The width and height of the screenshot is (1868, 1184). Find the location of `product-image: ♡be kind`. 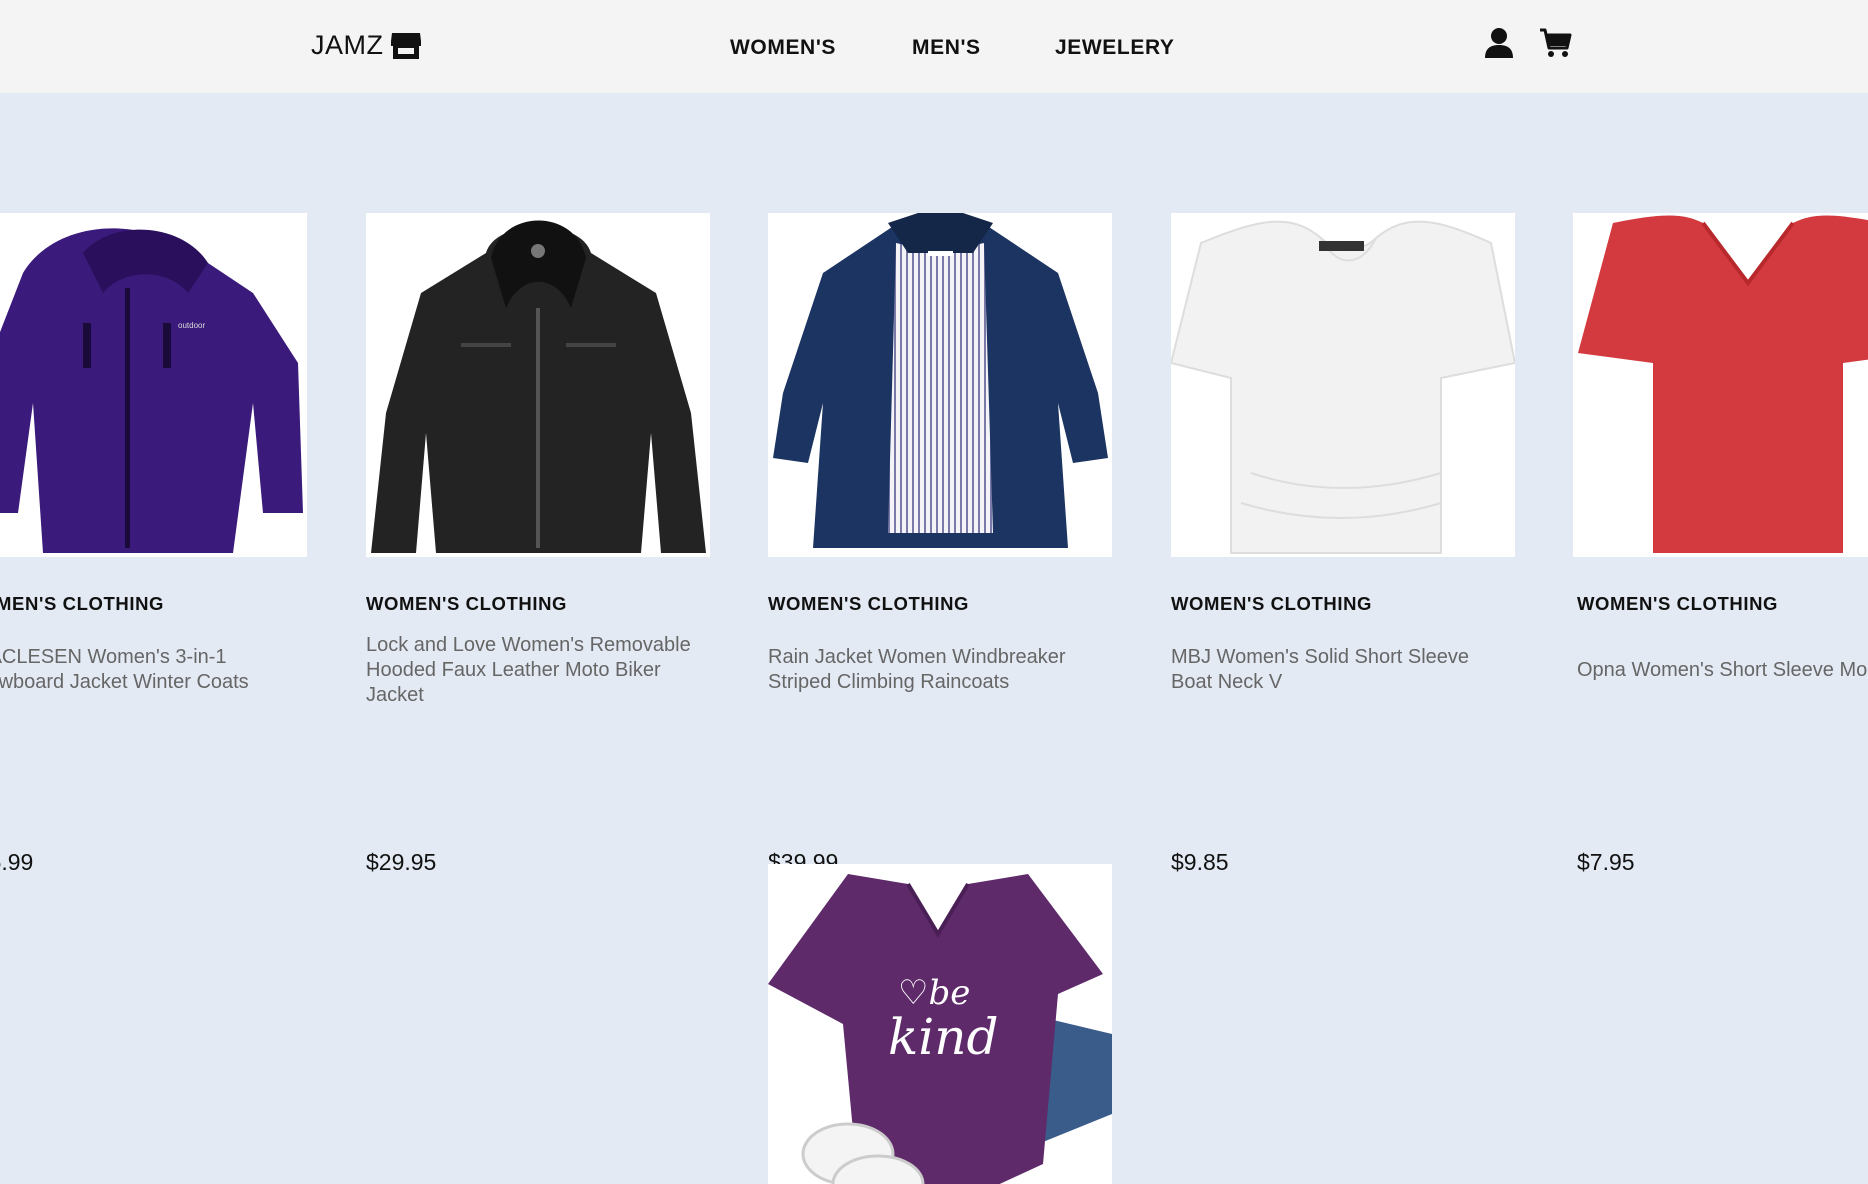

product-image: ♡be kind is located at coordinates (940, 1024).